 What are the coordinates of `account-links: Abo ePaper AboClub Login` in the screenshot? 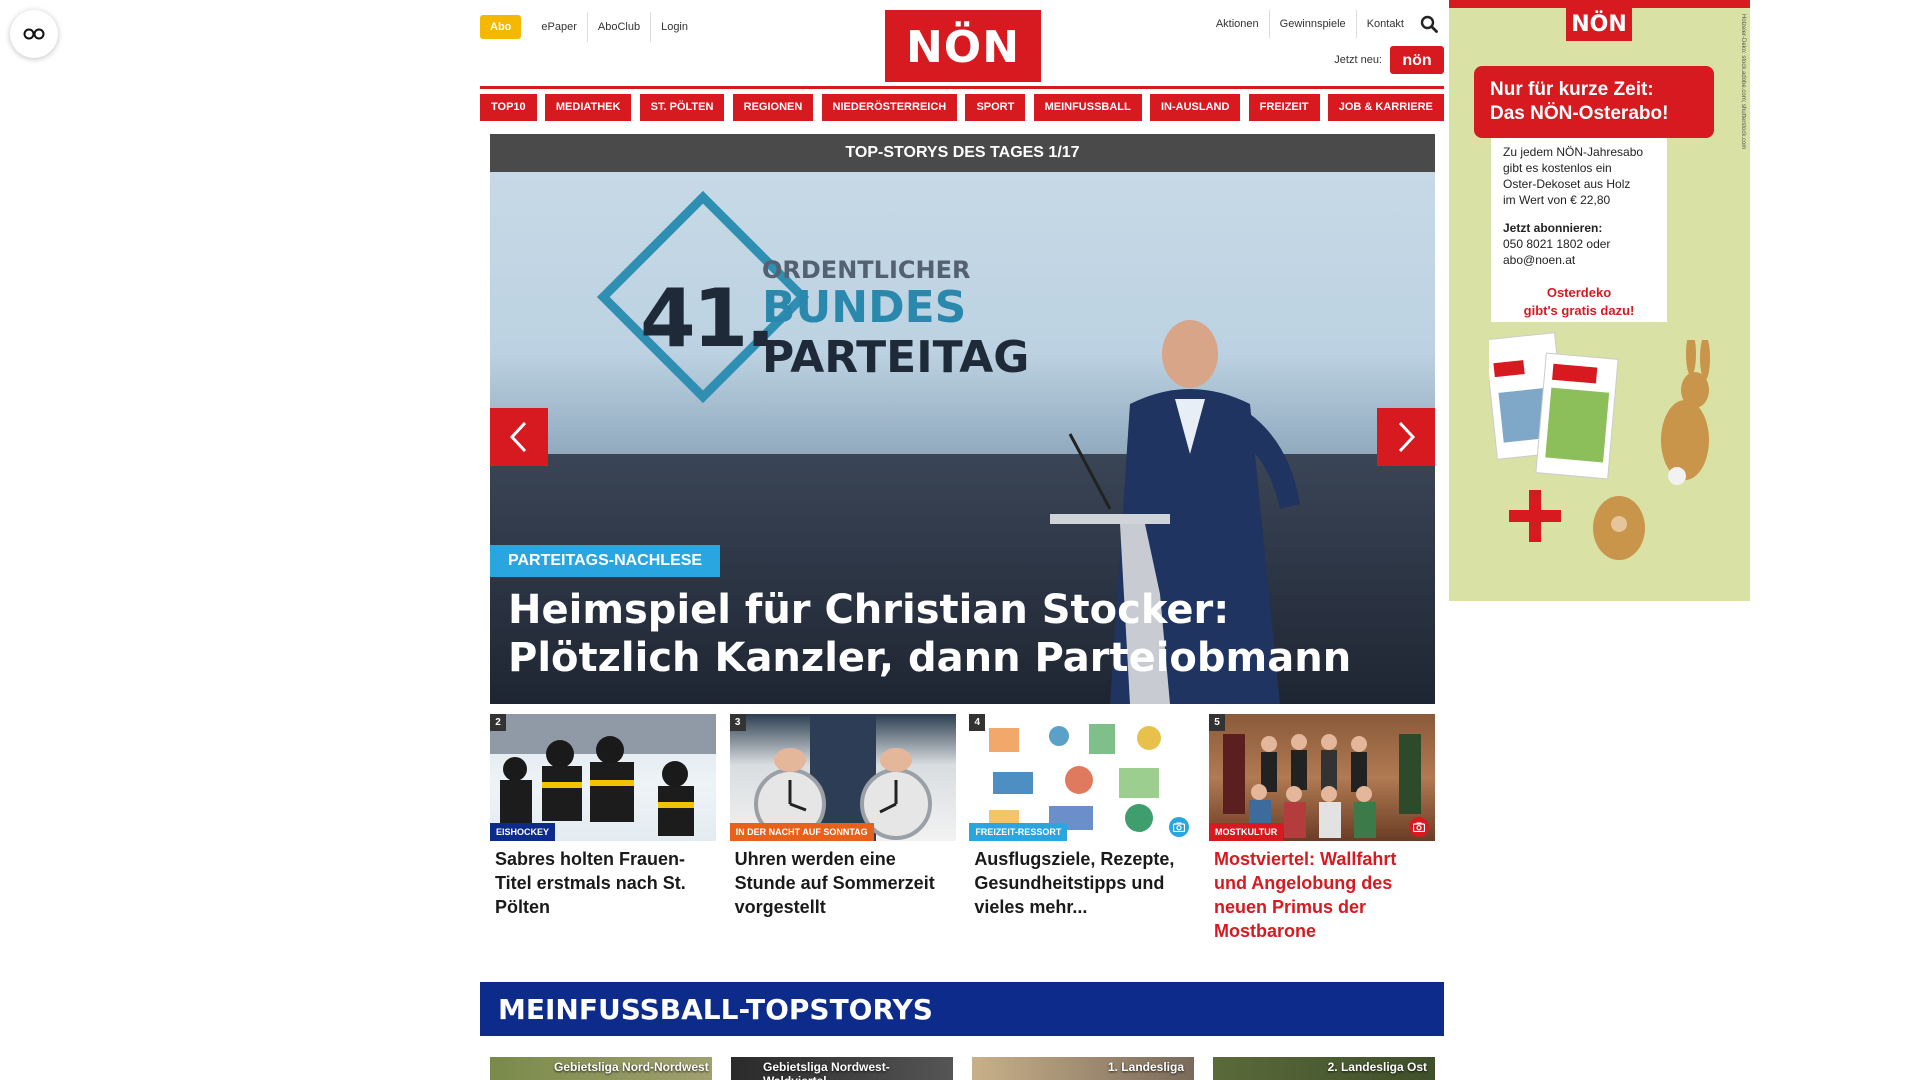 It's located at (589, 27).